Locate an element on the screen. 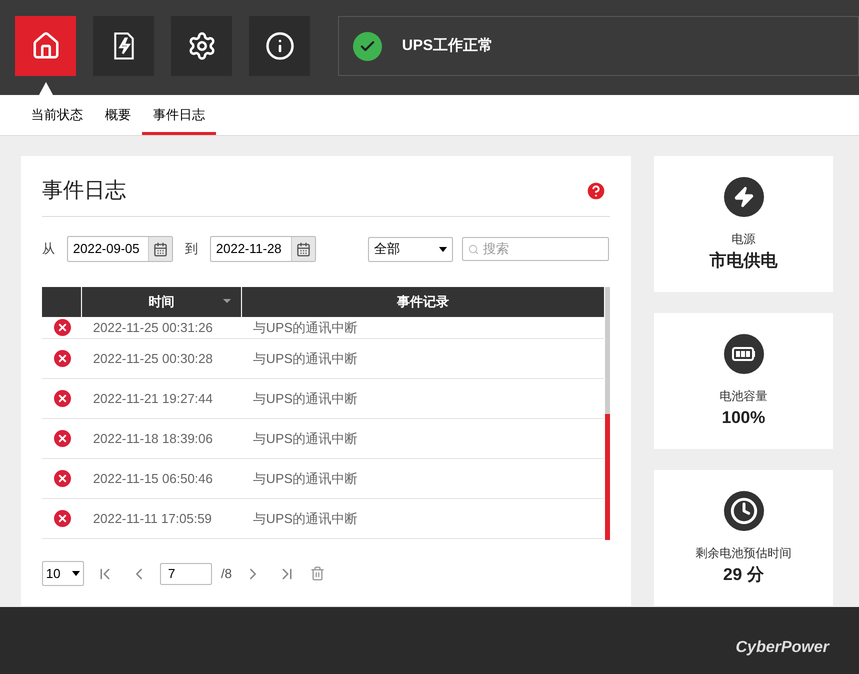  table-header: 事件记录 is located at coordinates (423, 302).